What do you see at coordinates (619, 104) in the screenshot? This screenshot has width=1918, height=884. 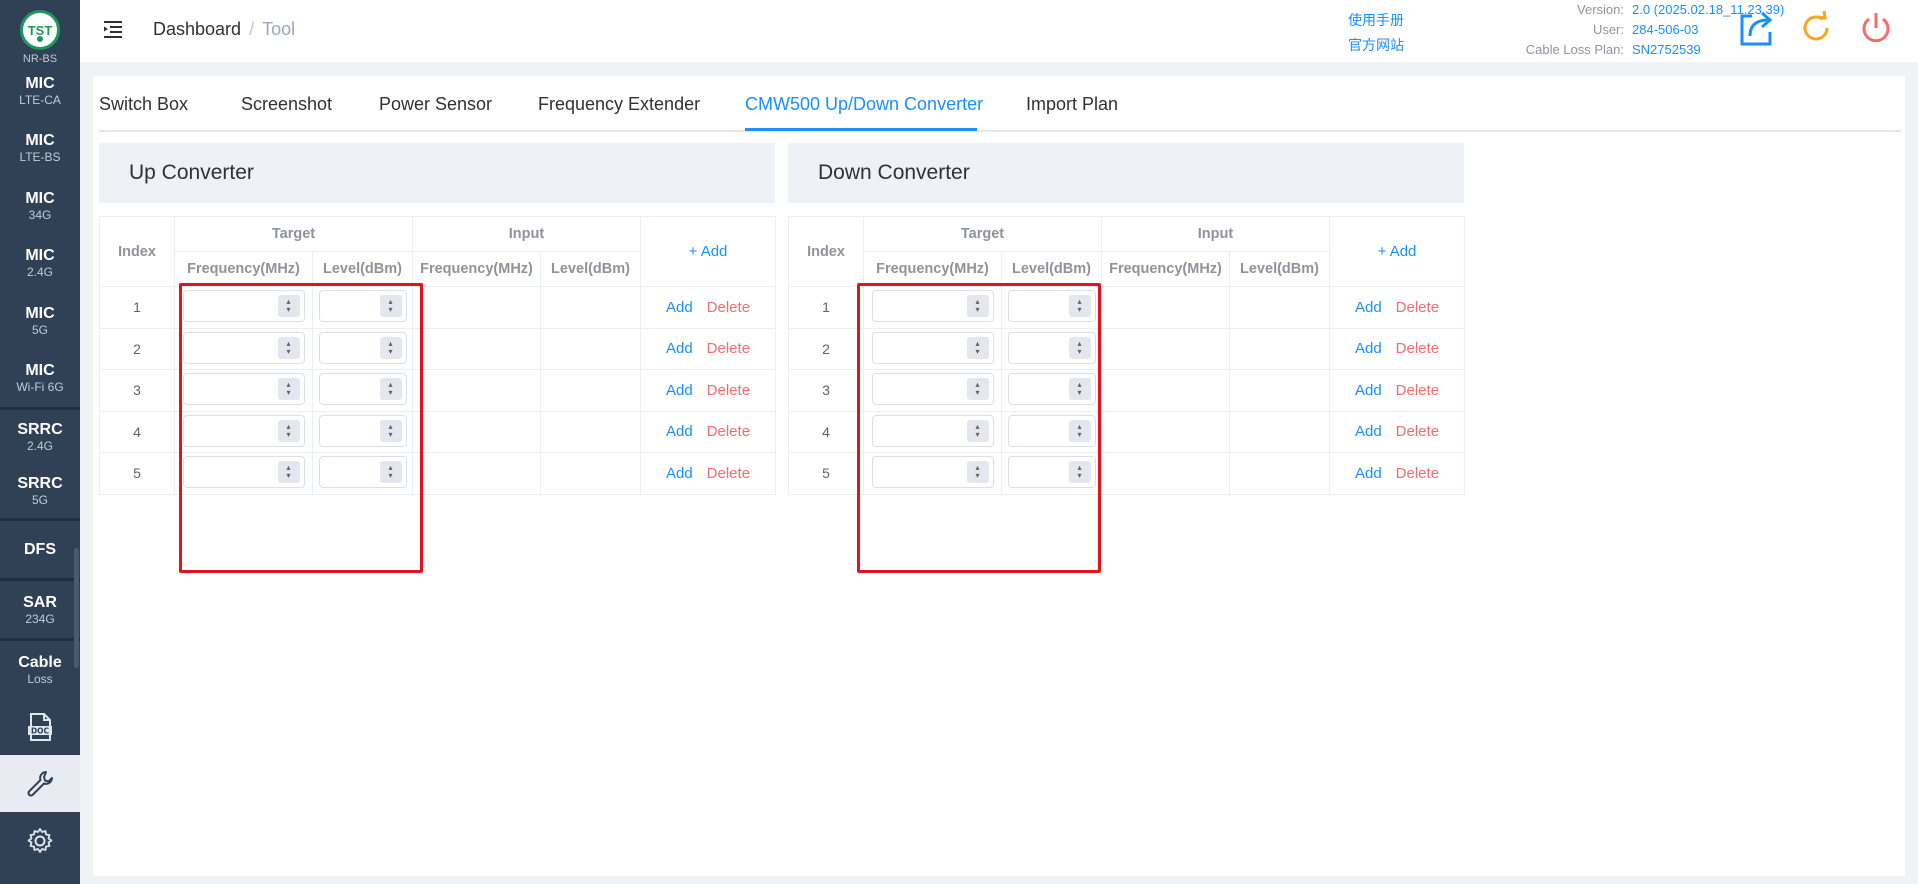 I see `tab-frequency-extender: Frequency Extender` at bounding box center [619, 104].